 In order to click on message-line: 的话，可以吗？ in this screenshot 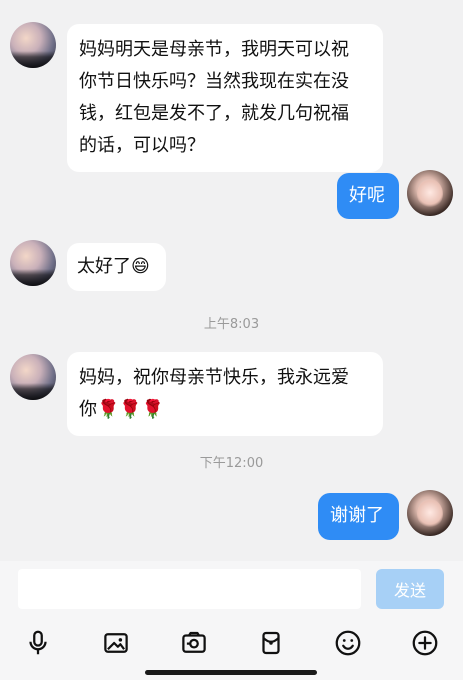, I will do `click(142, 145)`.